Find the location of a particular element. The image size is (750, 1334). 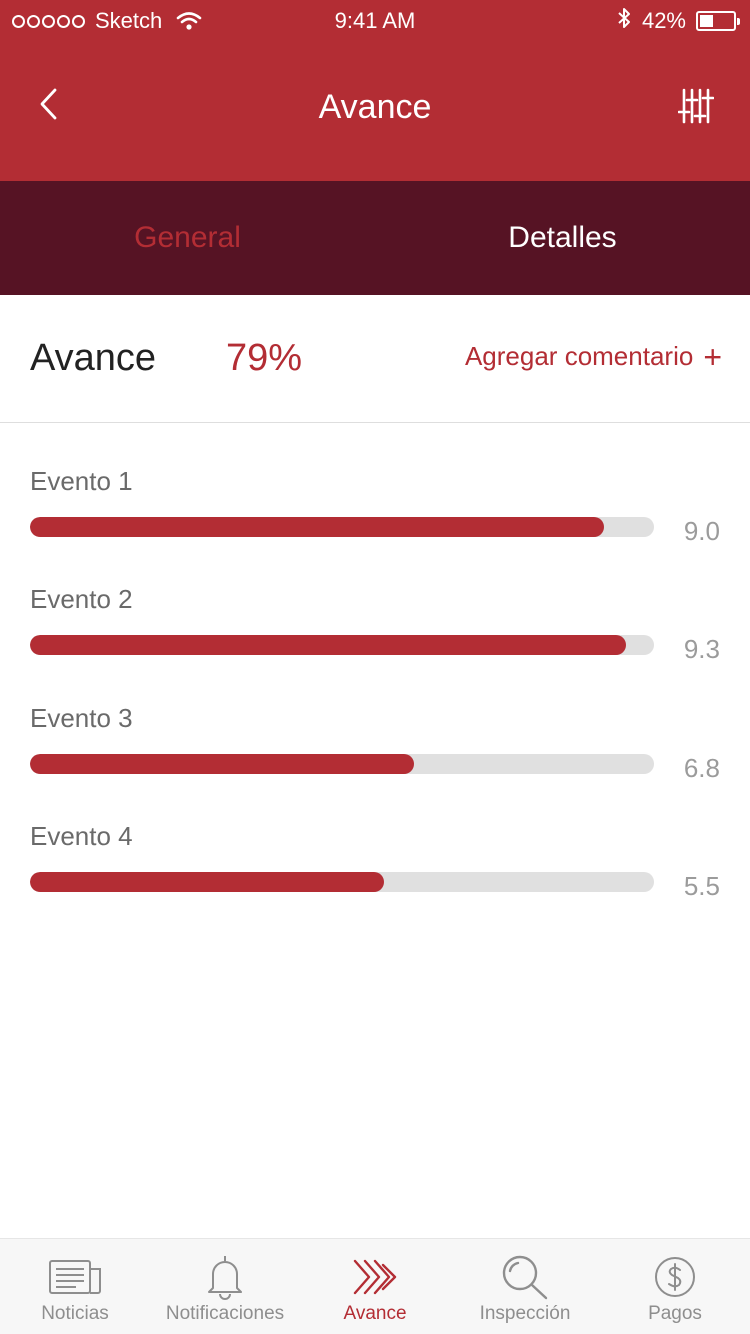

event-label: Evento 4 is located at coordinates (81, 836).